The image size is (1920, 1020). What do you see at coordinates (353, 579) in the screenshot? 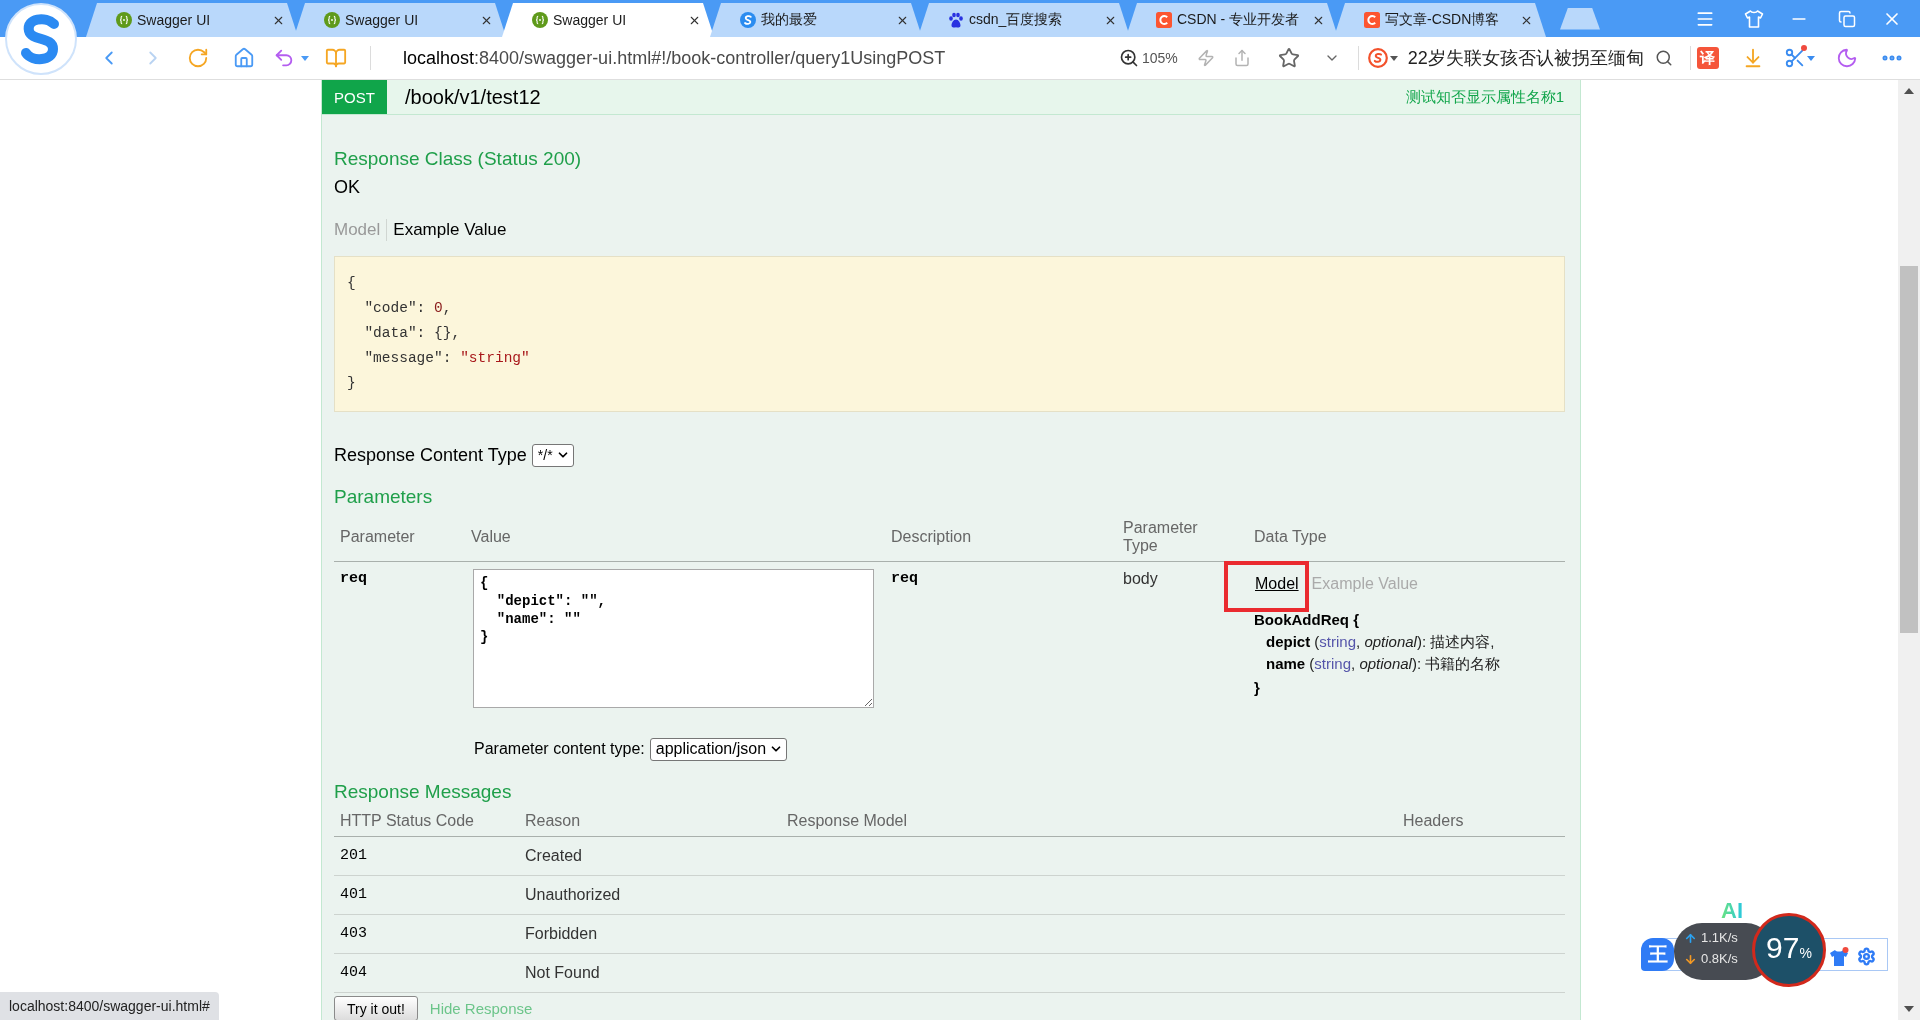
I see `parameter-name: req` at bounding box center [353, 579].